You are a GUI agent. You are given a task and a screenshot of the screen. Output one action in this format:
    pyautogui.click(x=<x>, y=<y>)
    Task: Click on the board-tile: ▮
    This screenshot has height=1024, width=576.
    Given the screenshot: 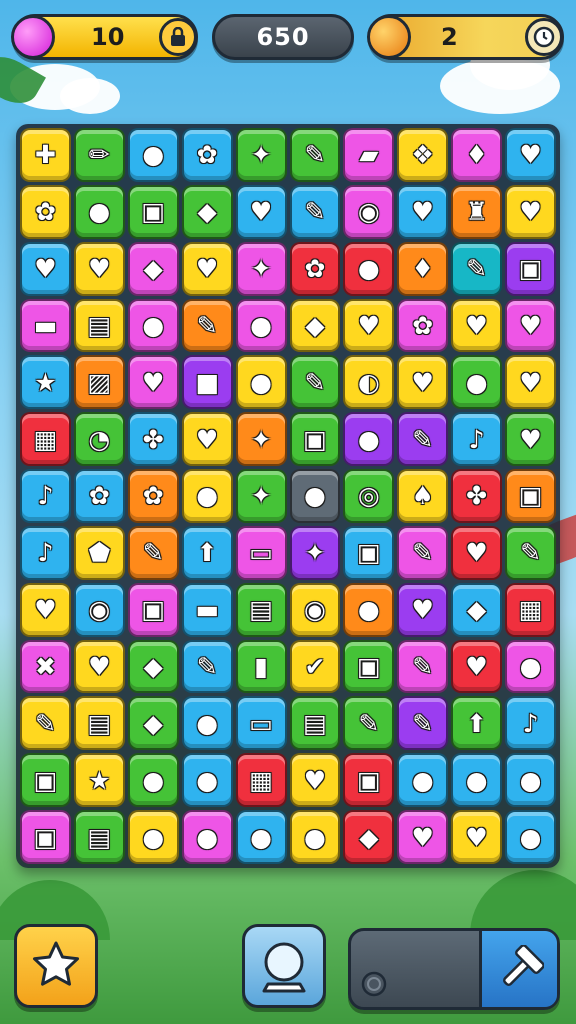 What is the action you would take?
    pyautogui.click(x=261, y=666)
    